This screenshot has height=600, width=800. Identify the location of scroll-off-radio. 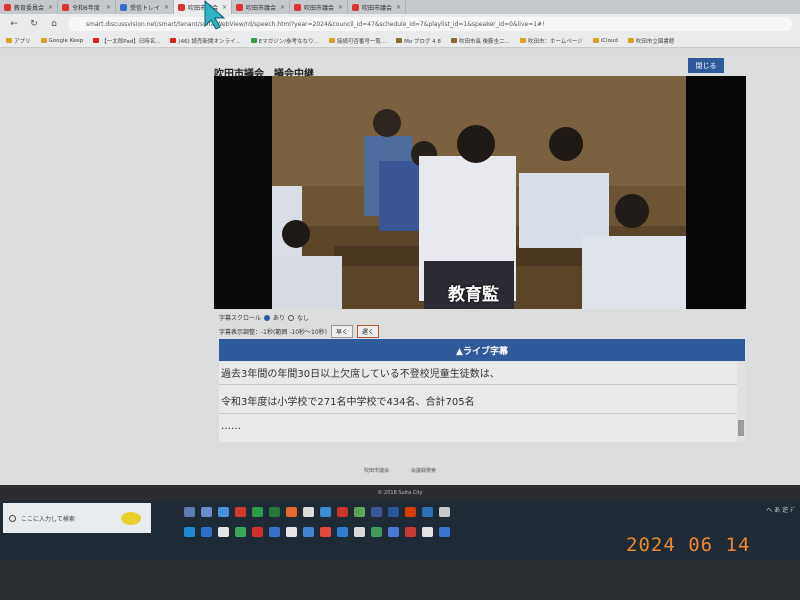
(291, 317).